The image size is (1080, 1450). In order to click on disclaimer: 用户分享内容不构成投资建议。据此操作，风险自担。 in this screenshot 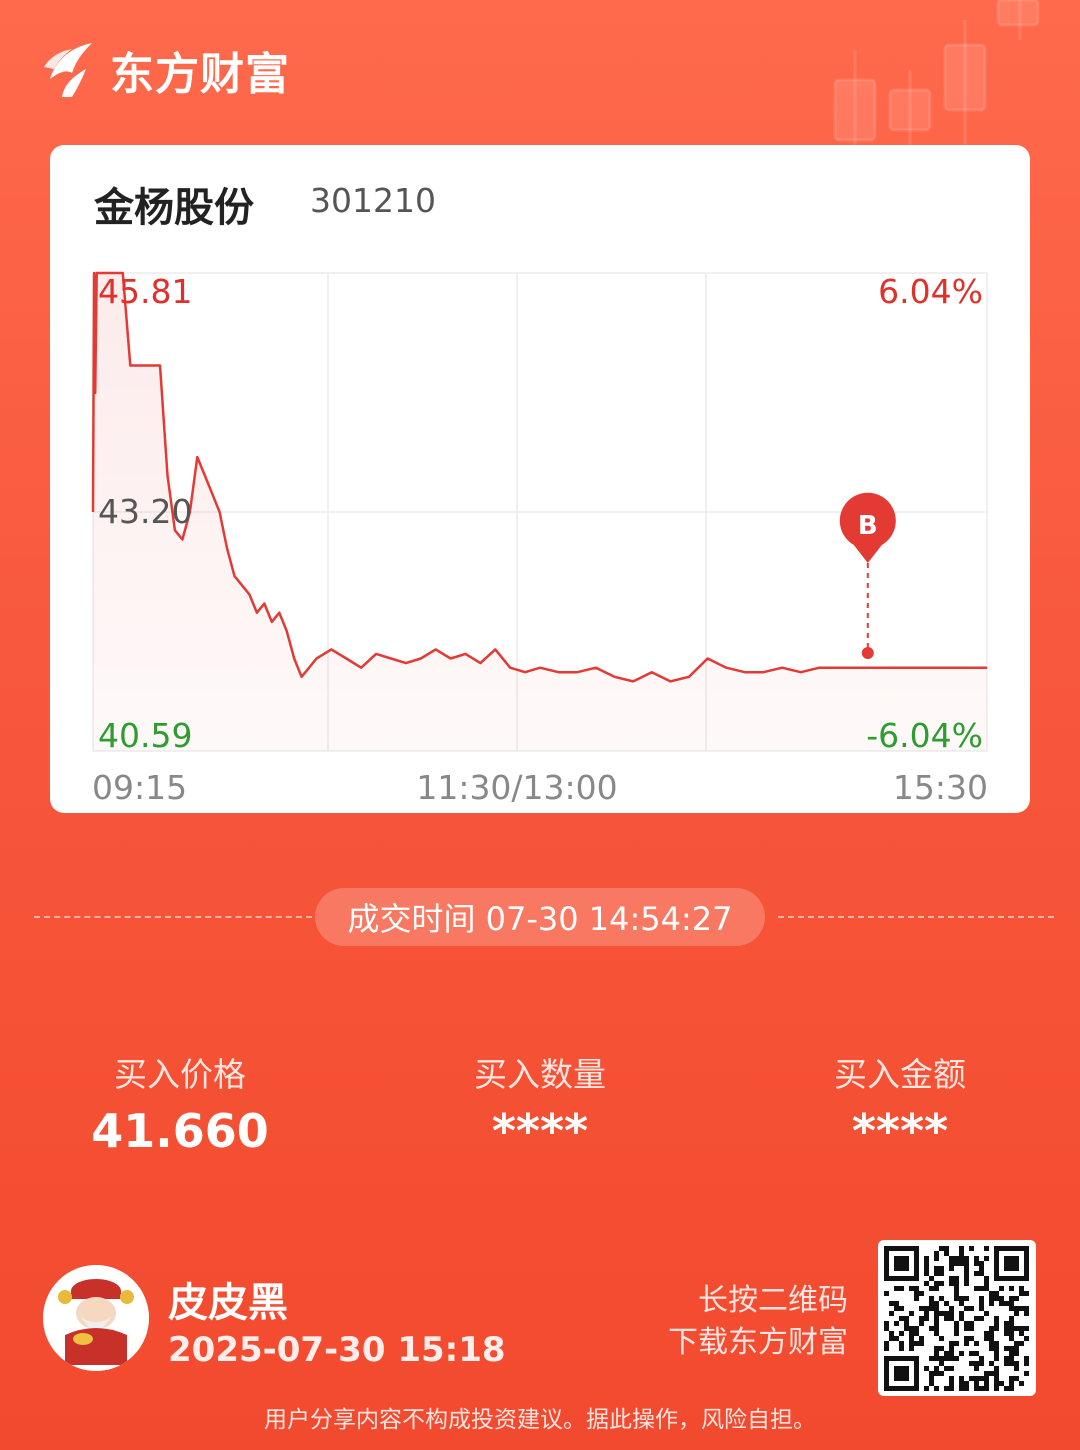, I will do `click(540, 1420)`.